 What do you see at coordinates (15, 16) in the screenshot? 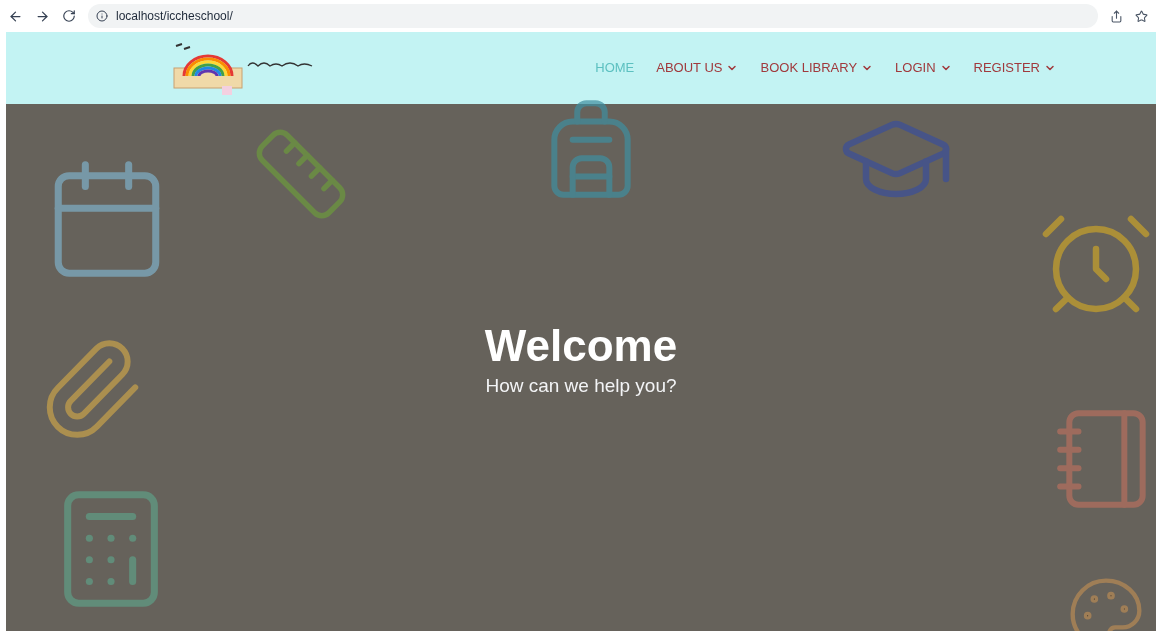
I see `back-icon` at bounding box center [15, 16].